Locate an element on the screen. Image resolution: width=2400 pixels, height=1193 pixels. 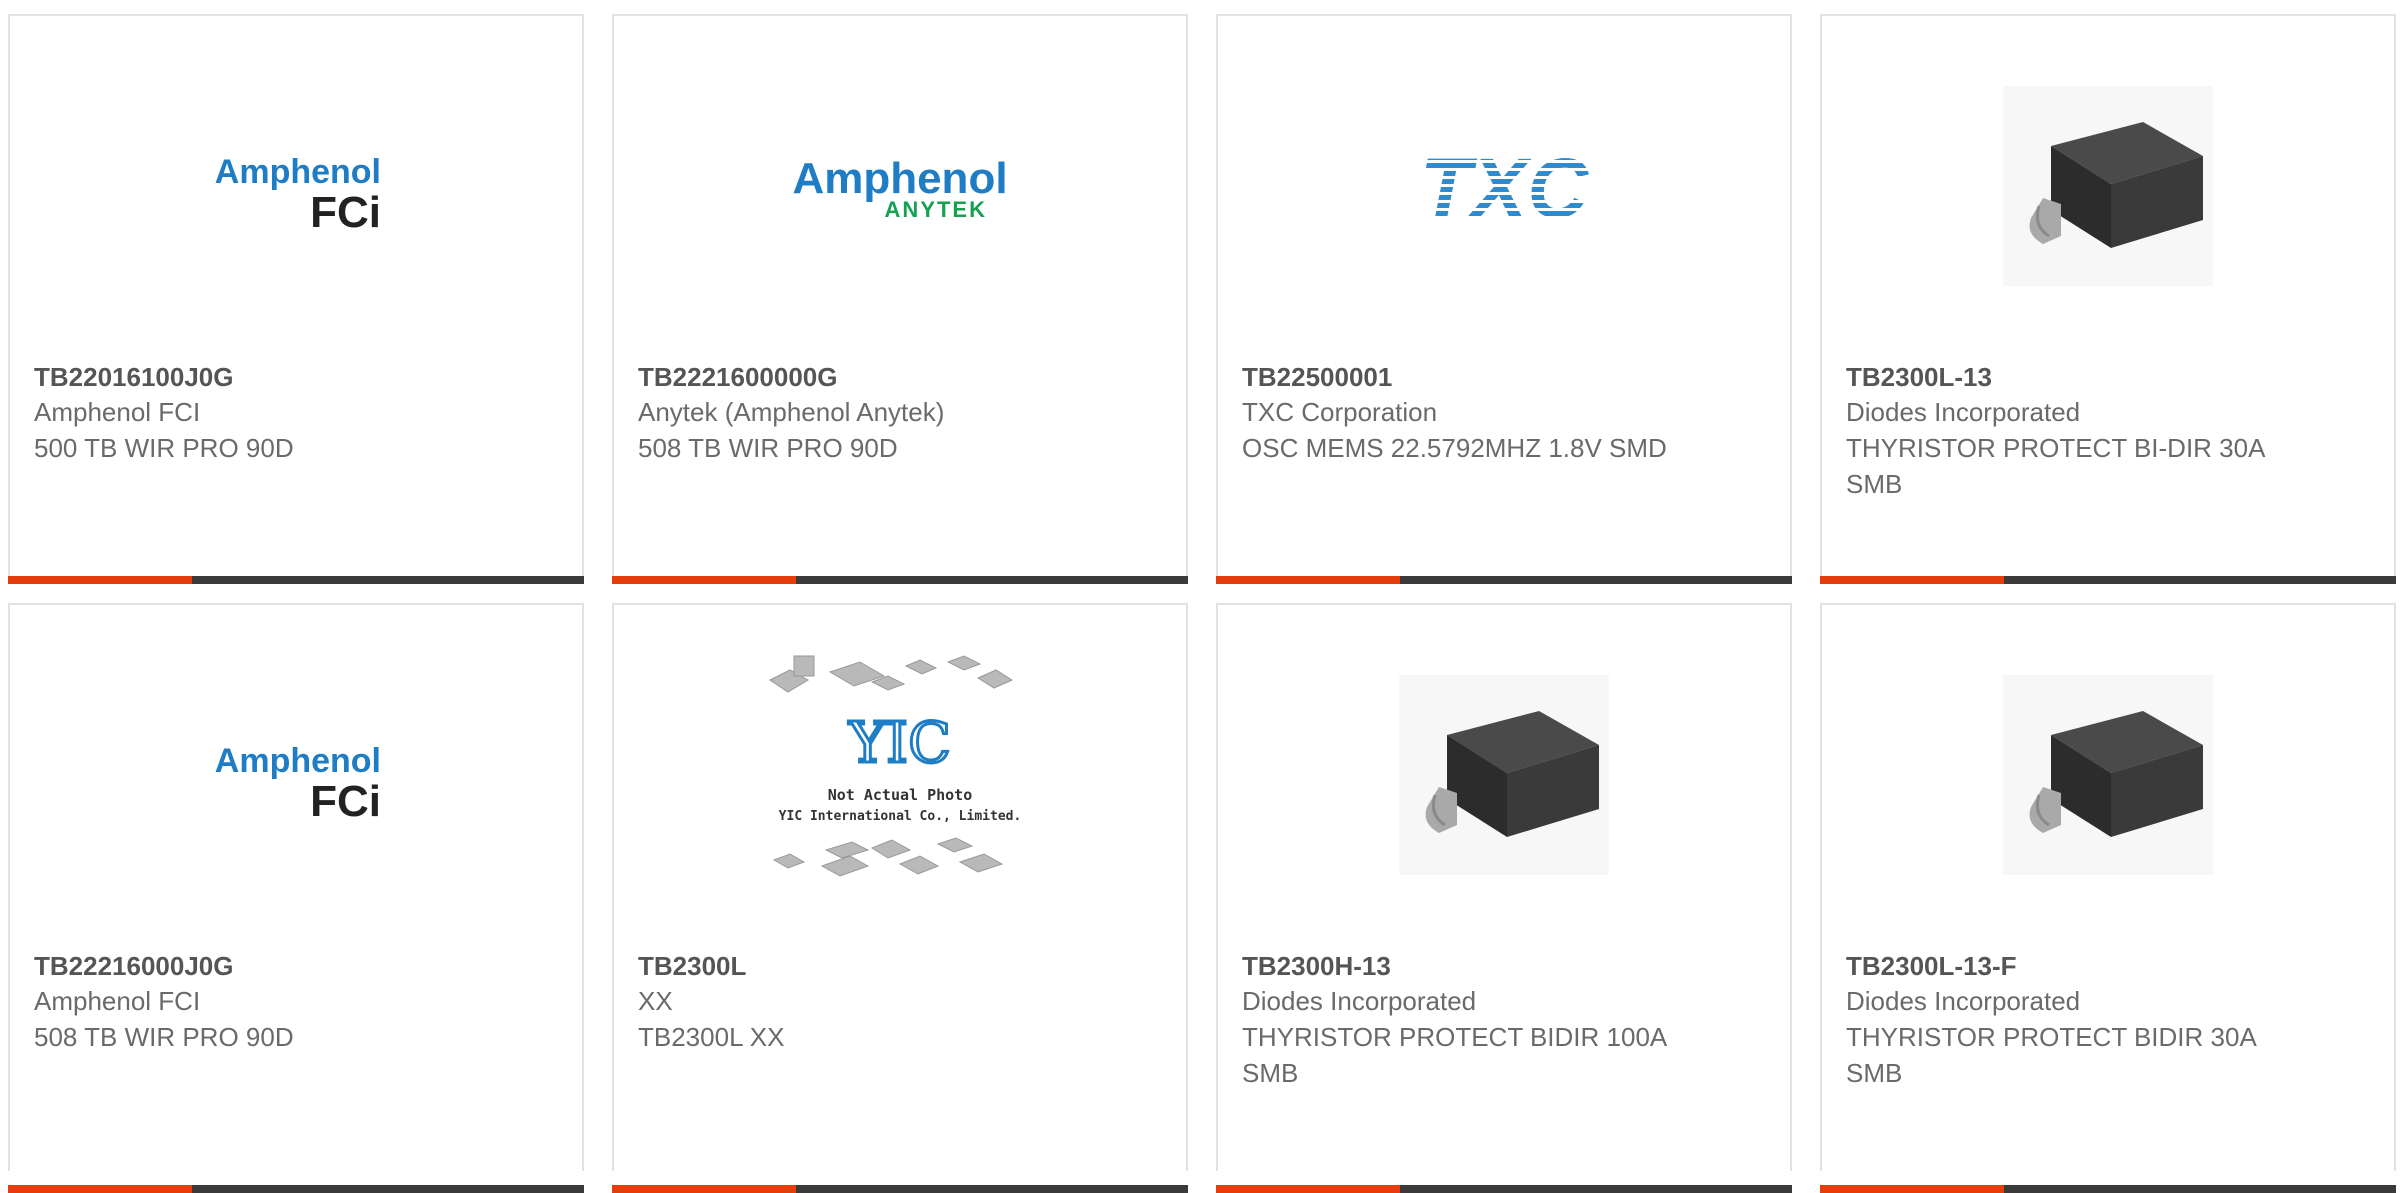
manufacturer: XX is located at coordinates (655, 1001).